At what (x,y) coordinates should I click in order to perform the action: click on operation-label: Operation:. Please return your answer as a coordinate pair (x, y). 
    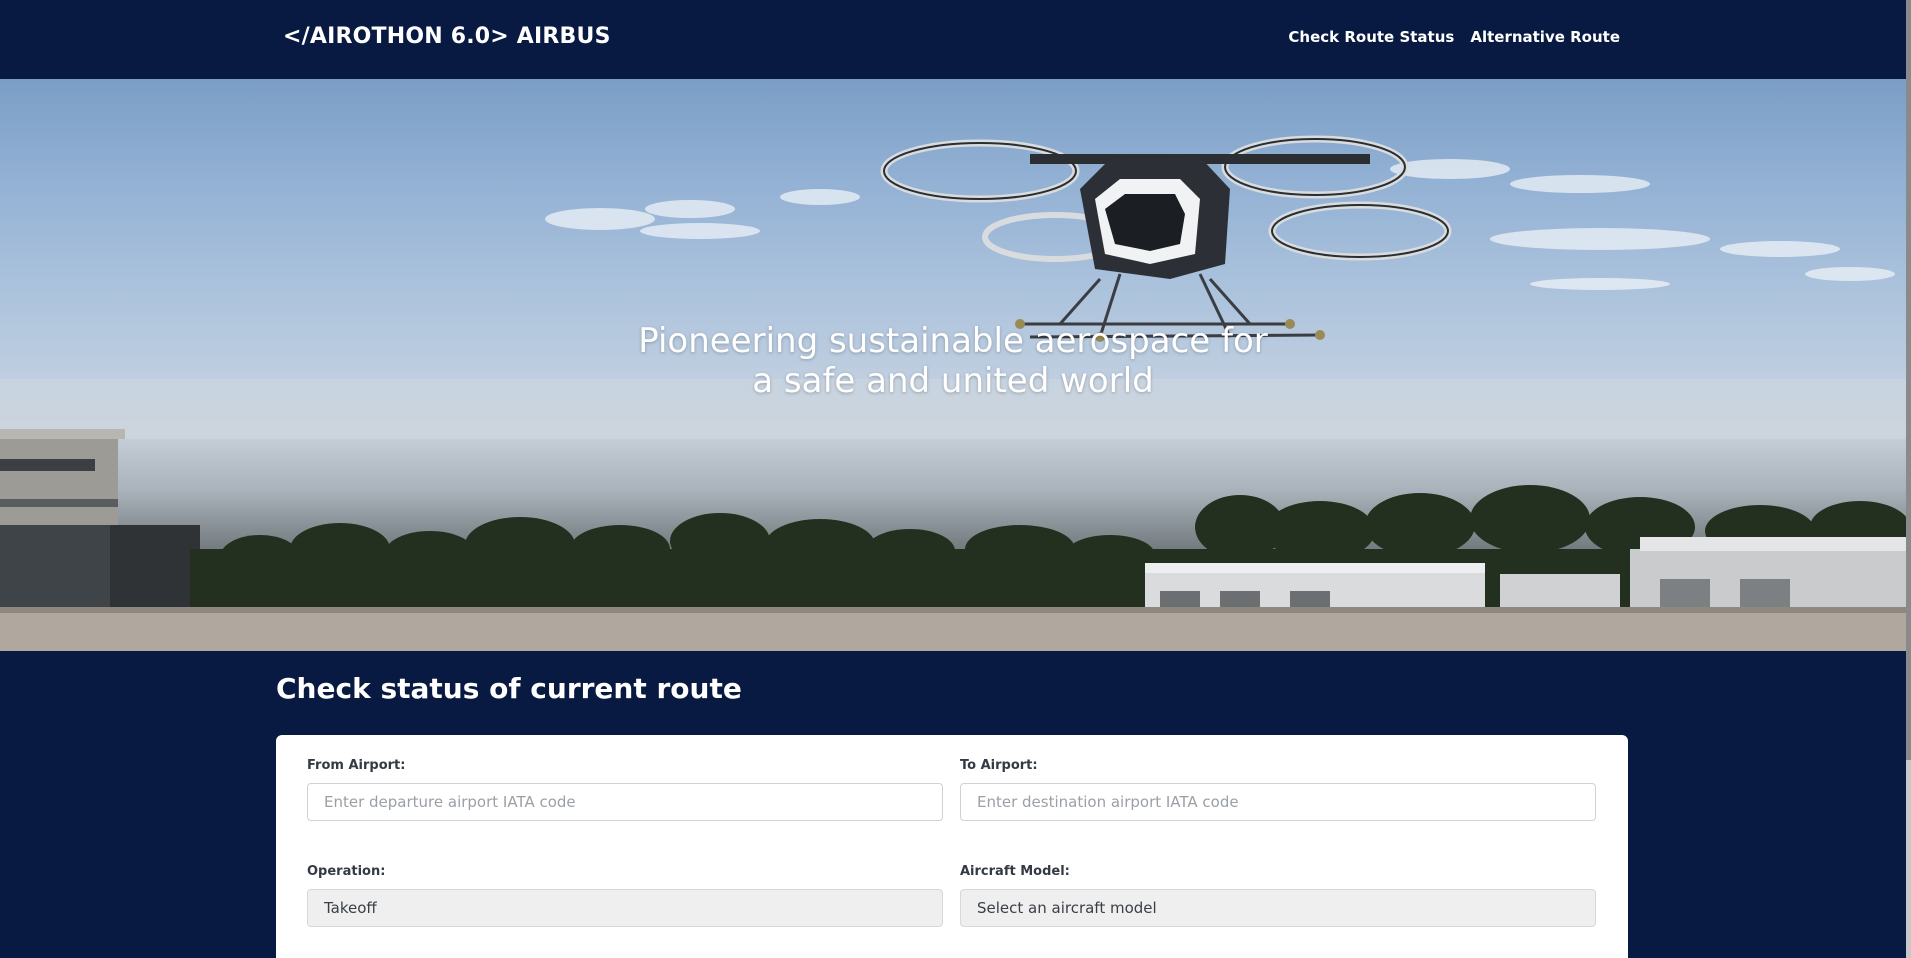
    Looking at the image, I should click on (346, 871).